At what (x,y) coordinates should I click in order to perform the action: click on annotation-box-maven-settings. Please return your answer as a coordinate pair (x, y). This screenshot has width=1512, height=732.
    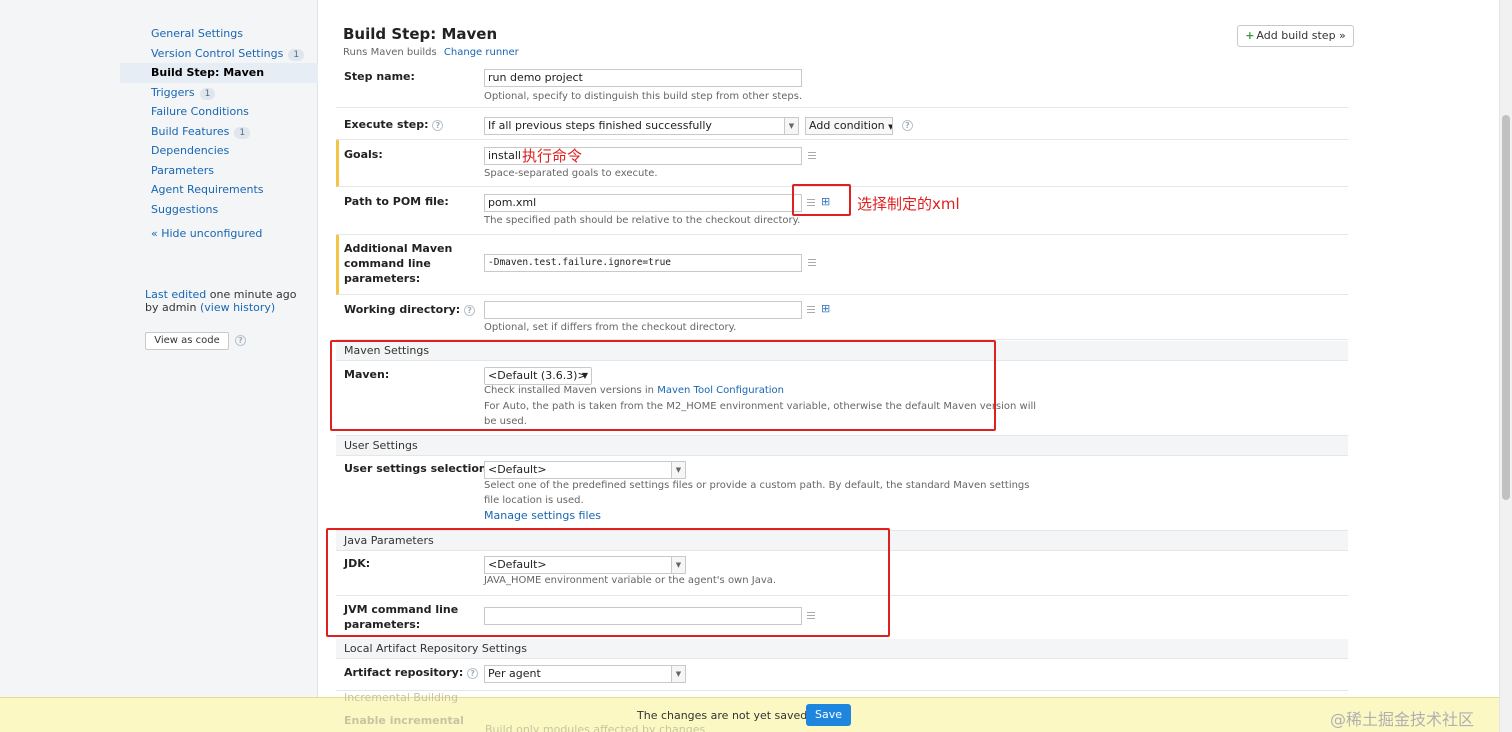
    Looking at the image, I should click on (663, 385).